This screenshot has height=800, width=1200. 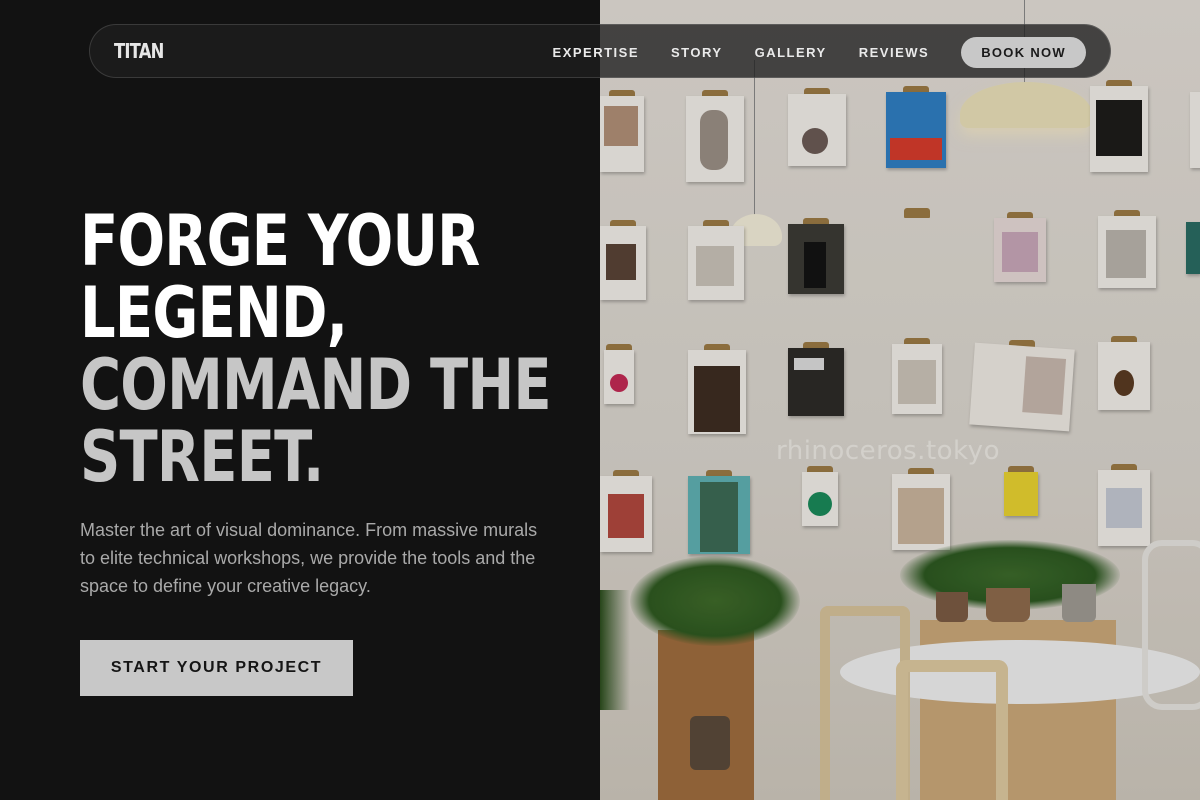 I want to click on photo-watermark: rhinoceros.tokyo, so click(x=888, y=451).